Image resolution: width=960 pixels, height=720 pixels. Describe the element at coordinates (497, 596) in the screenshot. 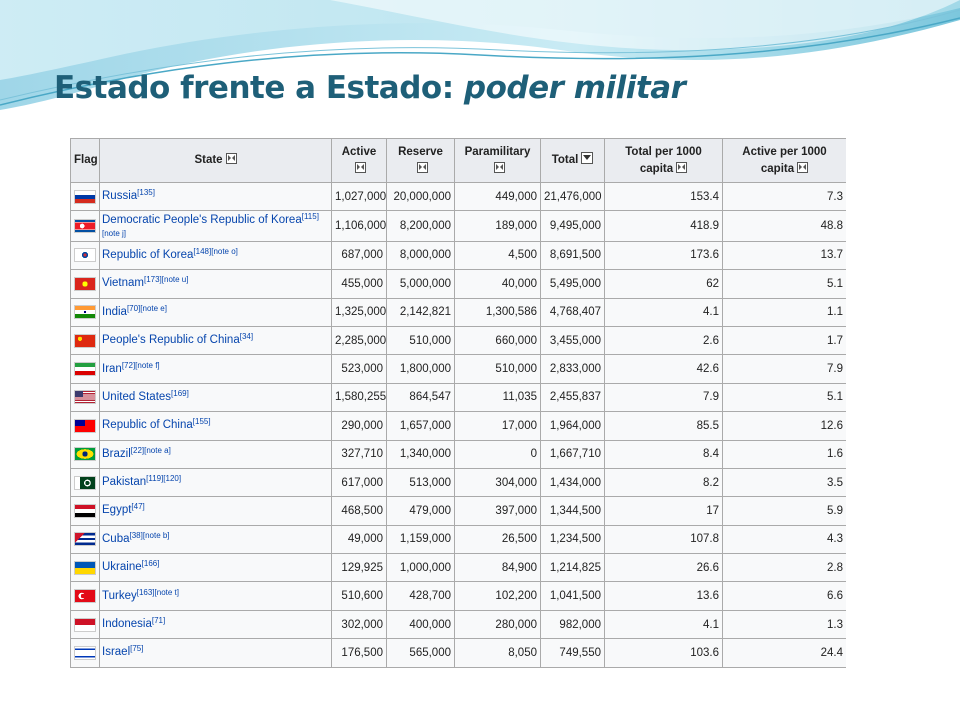

I see `paramilitary-cell: 102,200` at that location.